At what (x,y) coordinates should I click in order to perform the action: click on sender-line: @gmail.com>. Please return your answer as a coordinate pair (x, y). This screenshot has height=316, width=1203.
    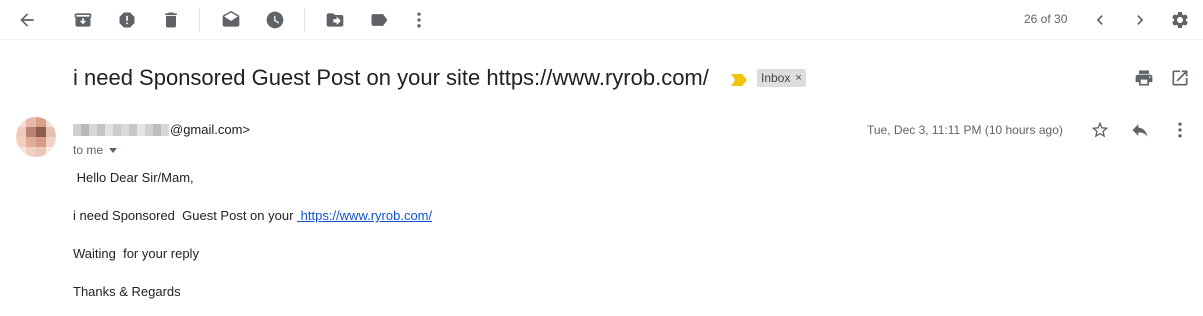
    Looking at the image, I should click on (161, 129).